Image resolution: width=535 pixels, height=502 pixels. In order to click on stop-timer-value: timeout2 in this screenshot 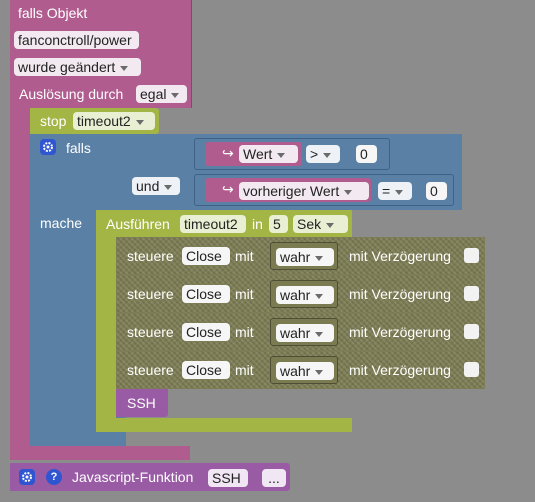, I will do `click(104, 121)`.